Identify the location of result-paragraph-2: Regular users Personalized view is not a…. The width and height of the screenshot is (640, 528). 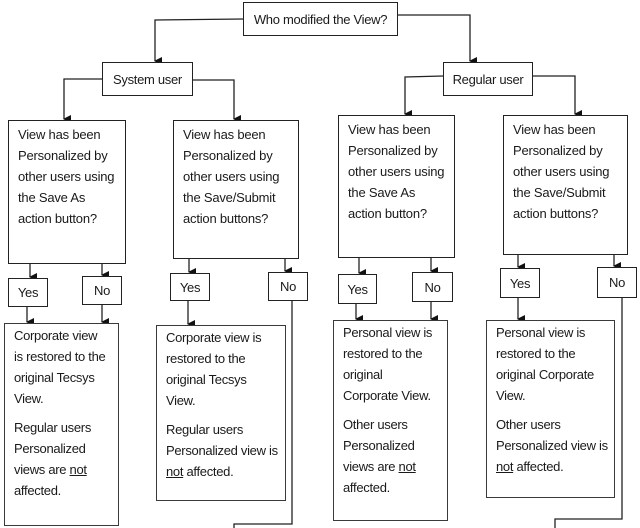
(225, 450).